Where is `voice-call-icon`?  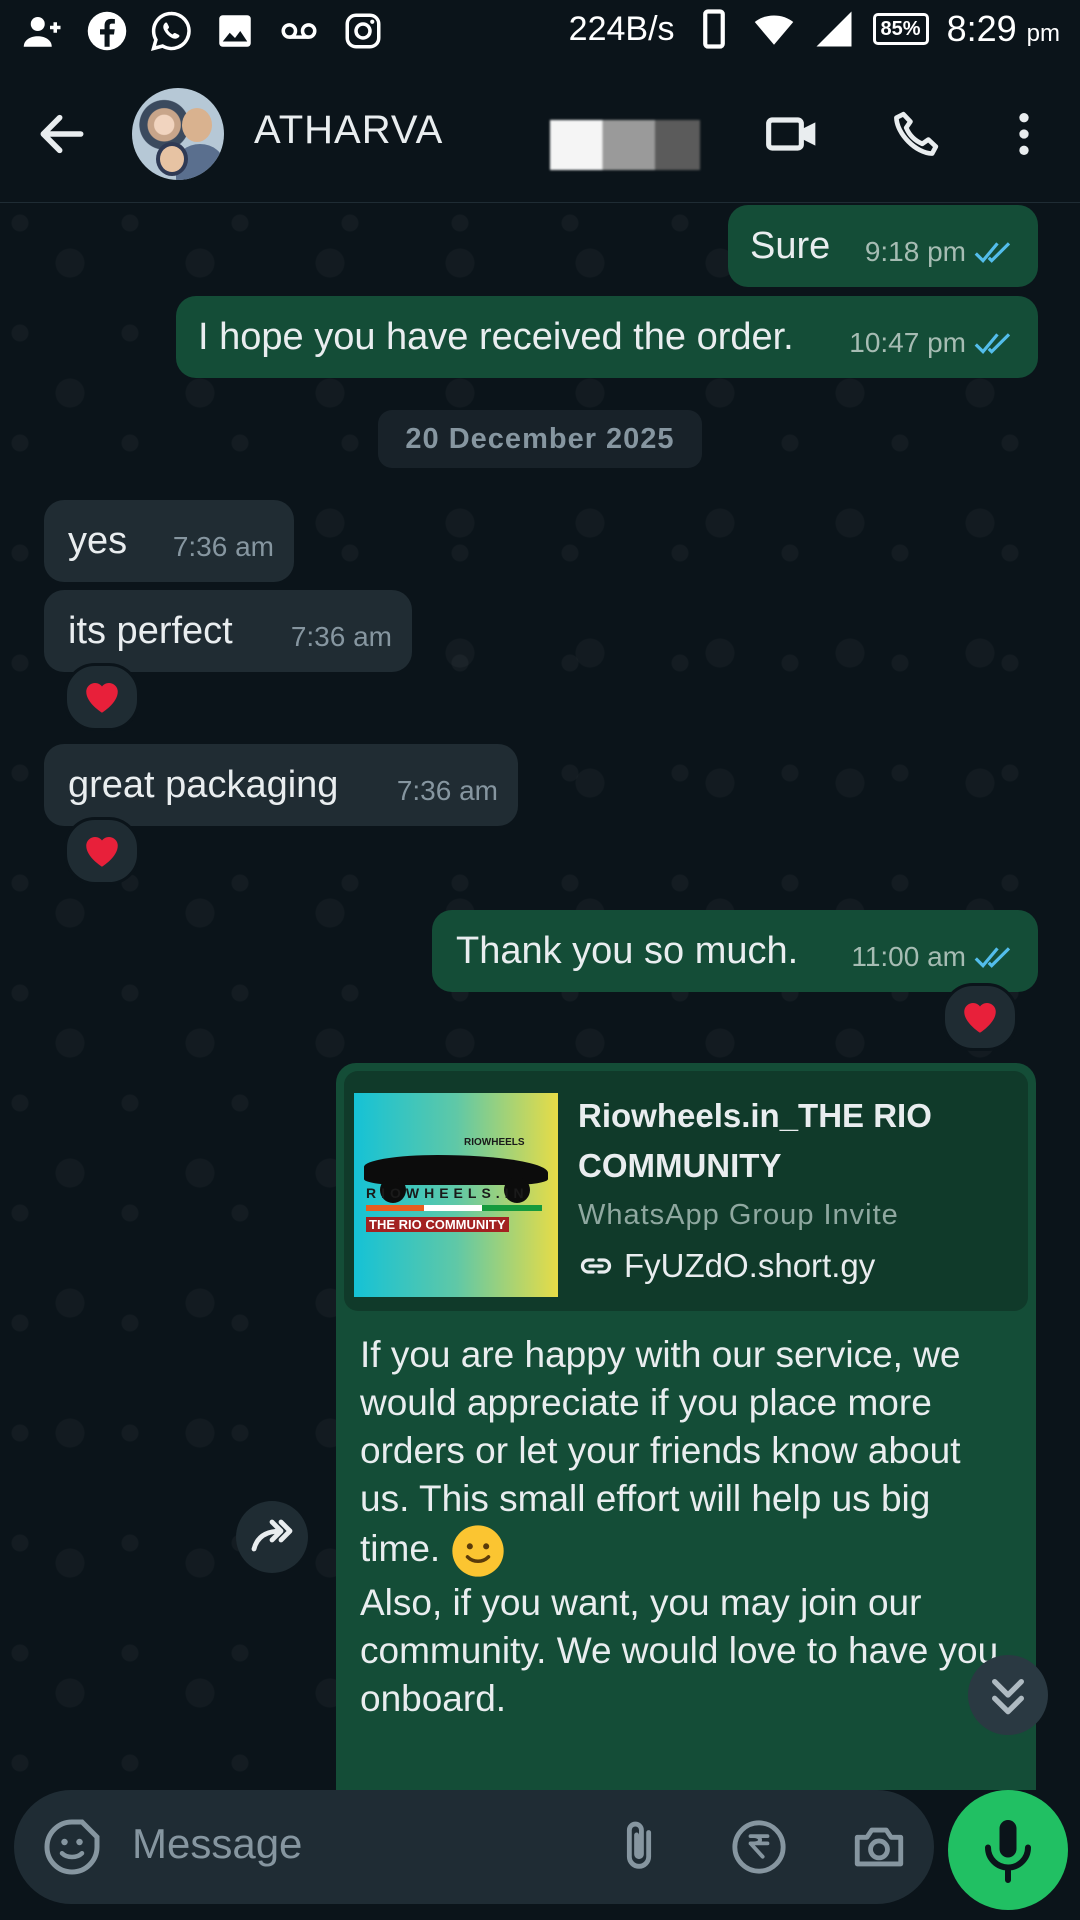 voice-call-icon is located at coordinates (916, 134).